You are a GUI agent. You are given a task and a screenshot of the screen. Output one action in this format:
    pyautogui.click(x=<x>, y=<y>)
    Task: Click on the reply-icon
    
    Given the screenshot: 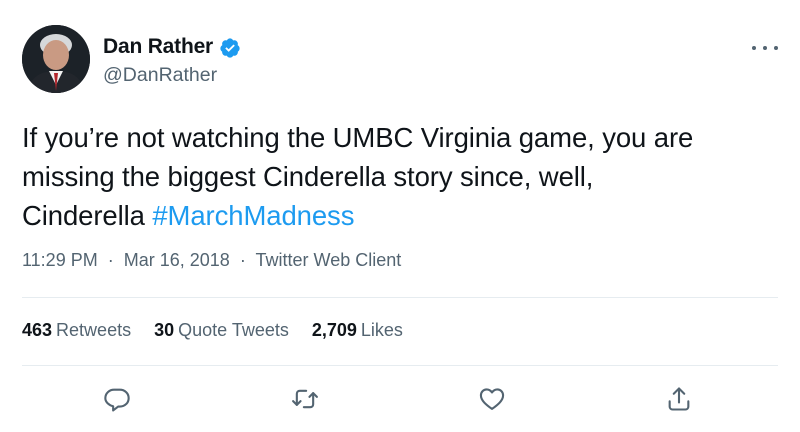 What is the action you would take?
    pyautogui.click(x=117, y=400)
    